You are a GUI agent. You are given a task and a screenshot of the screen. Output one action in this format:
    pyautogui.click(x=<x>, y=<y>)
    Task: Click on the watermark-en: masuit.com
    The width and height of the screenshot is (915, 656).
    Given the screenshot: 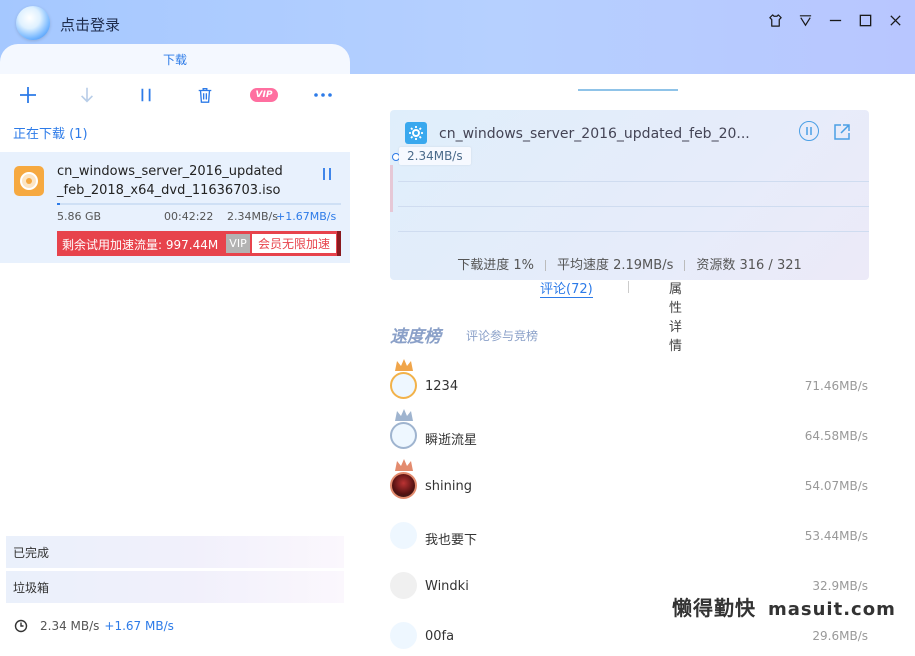 What is the action you would take?
    pyautogui.click(x=832, y=609)
    